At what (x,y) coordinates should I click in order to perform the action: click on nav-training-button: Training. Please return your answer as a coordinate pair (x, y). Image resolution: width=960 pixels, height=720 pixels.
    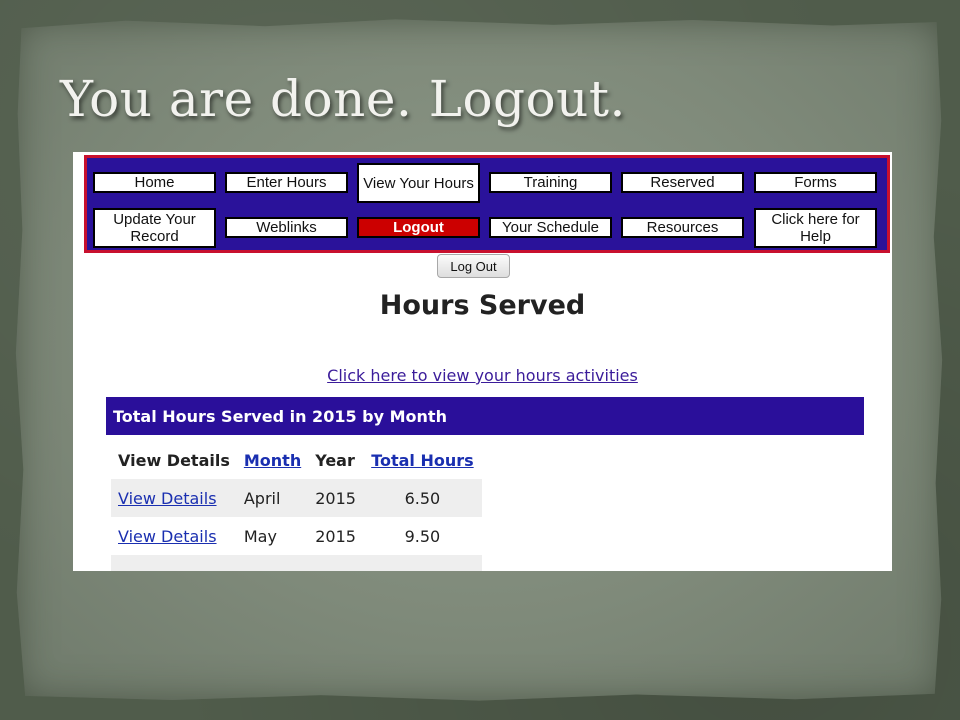
    Looking at the image, I should click on (550, 182).